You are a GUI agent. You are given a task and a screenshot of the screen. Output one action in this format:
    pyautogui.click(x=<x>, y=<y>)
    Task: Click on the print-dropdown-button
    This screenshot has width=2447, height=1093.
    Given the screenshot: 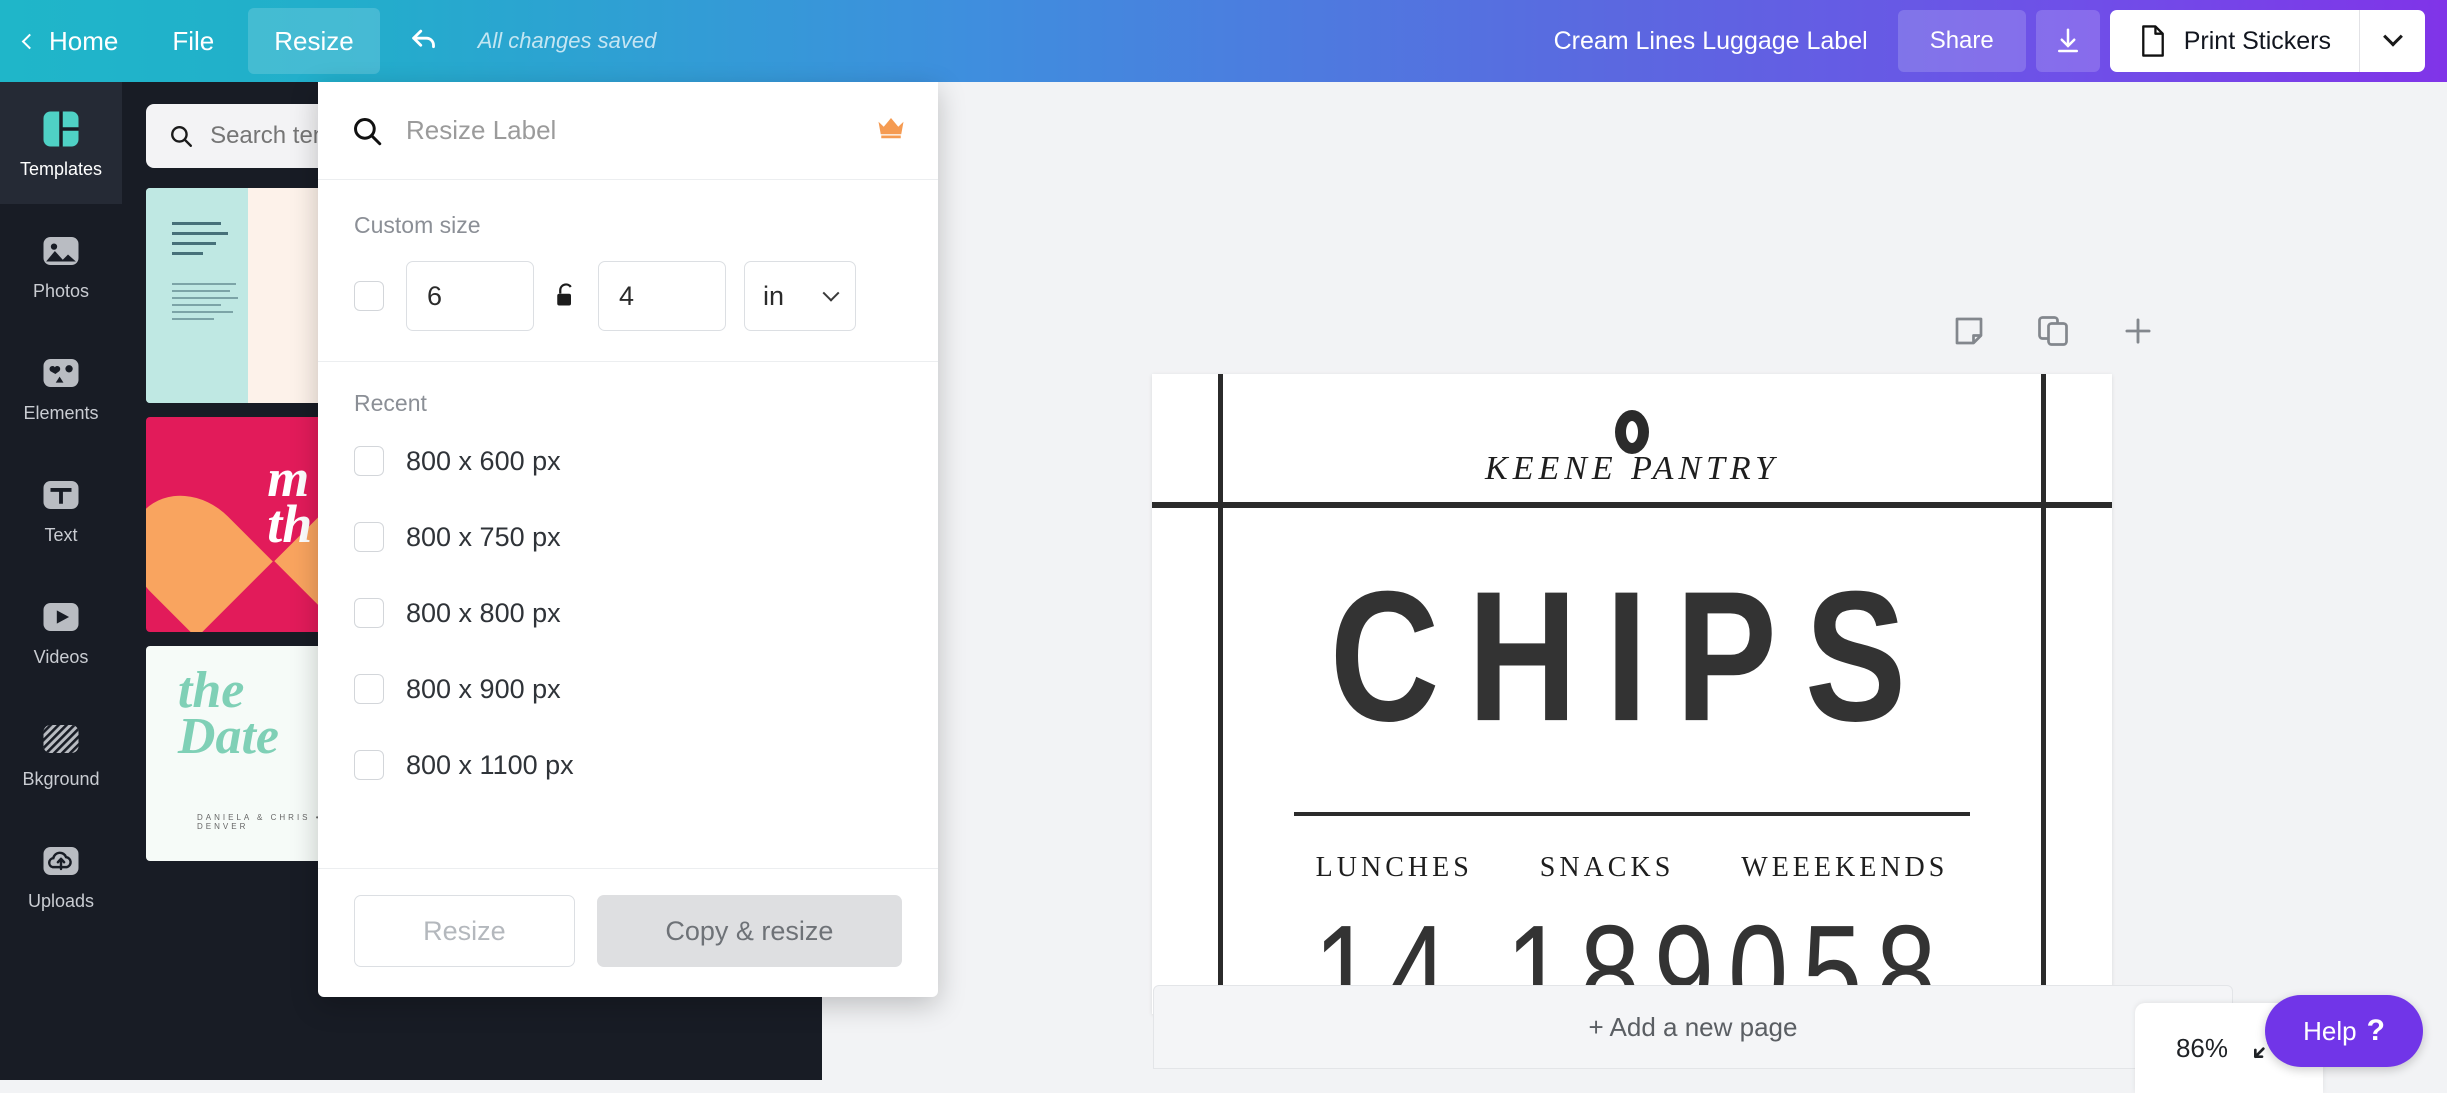 What is the action you would take?
    pyautogui.click(x=2392, y=41)
    